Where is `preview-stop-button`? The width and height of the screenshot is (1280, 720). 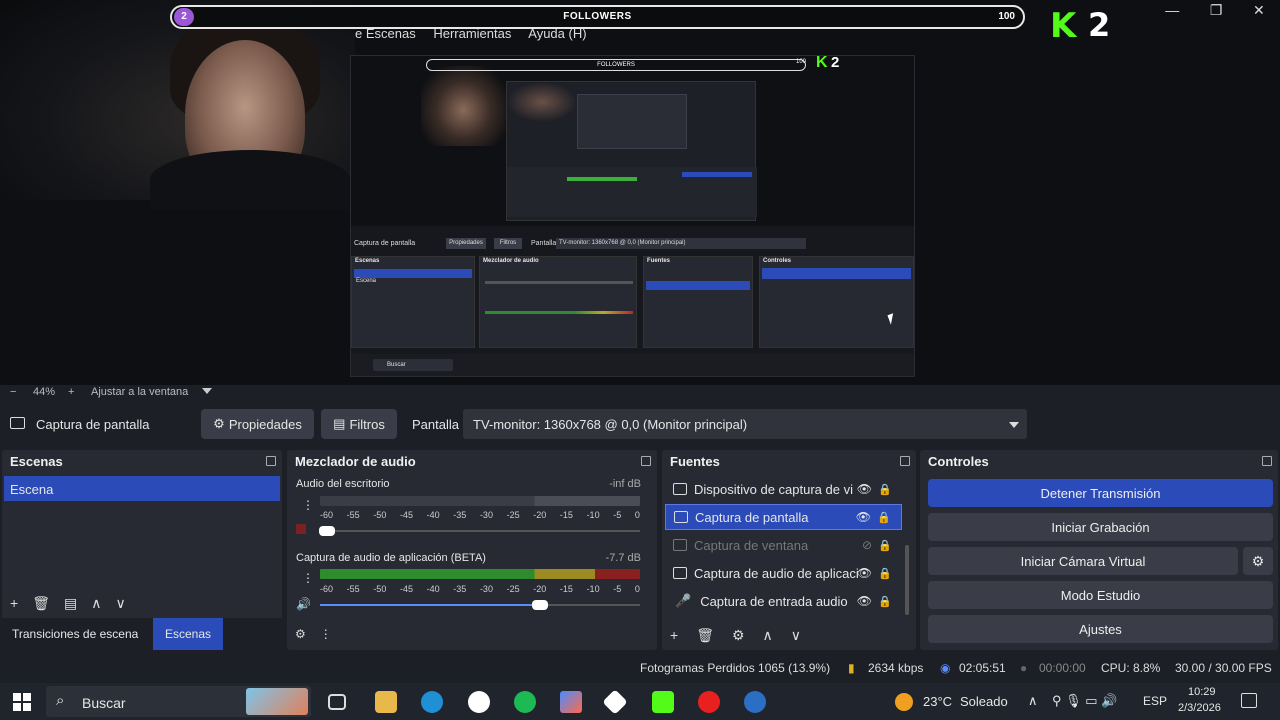 preview-stop-button is located at coordinates (836, 273).